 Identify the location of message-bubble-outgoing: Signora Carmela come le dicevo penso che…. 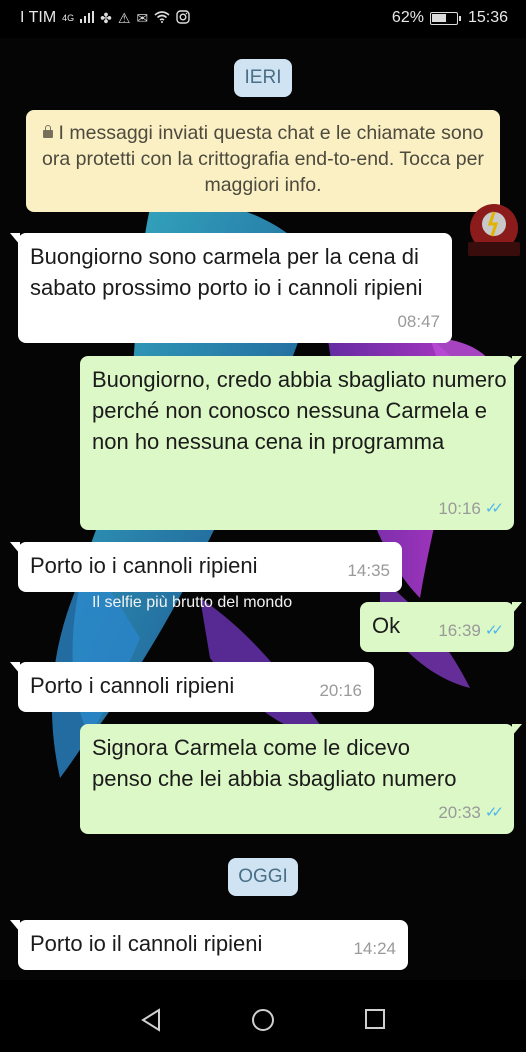
(301, 779).